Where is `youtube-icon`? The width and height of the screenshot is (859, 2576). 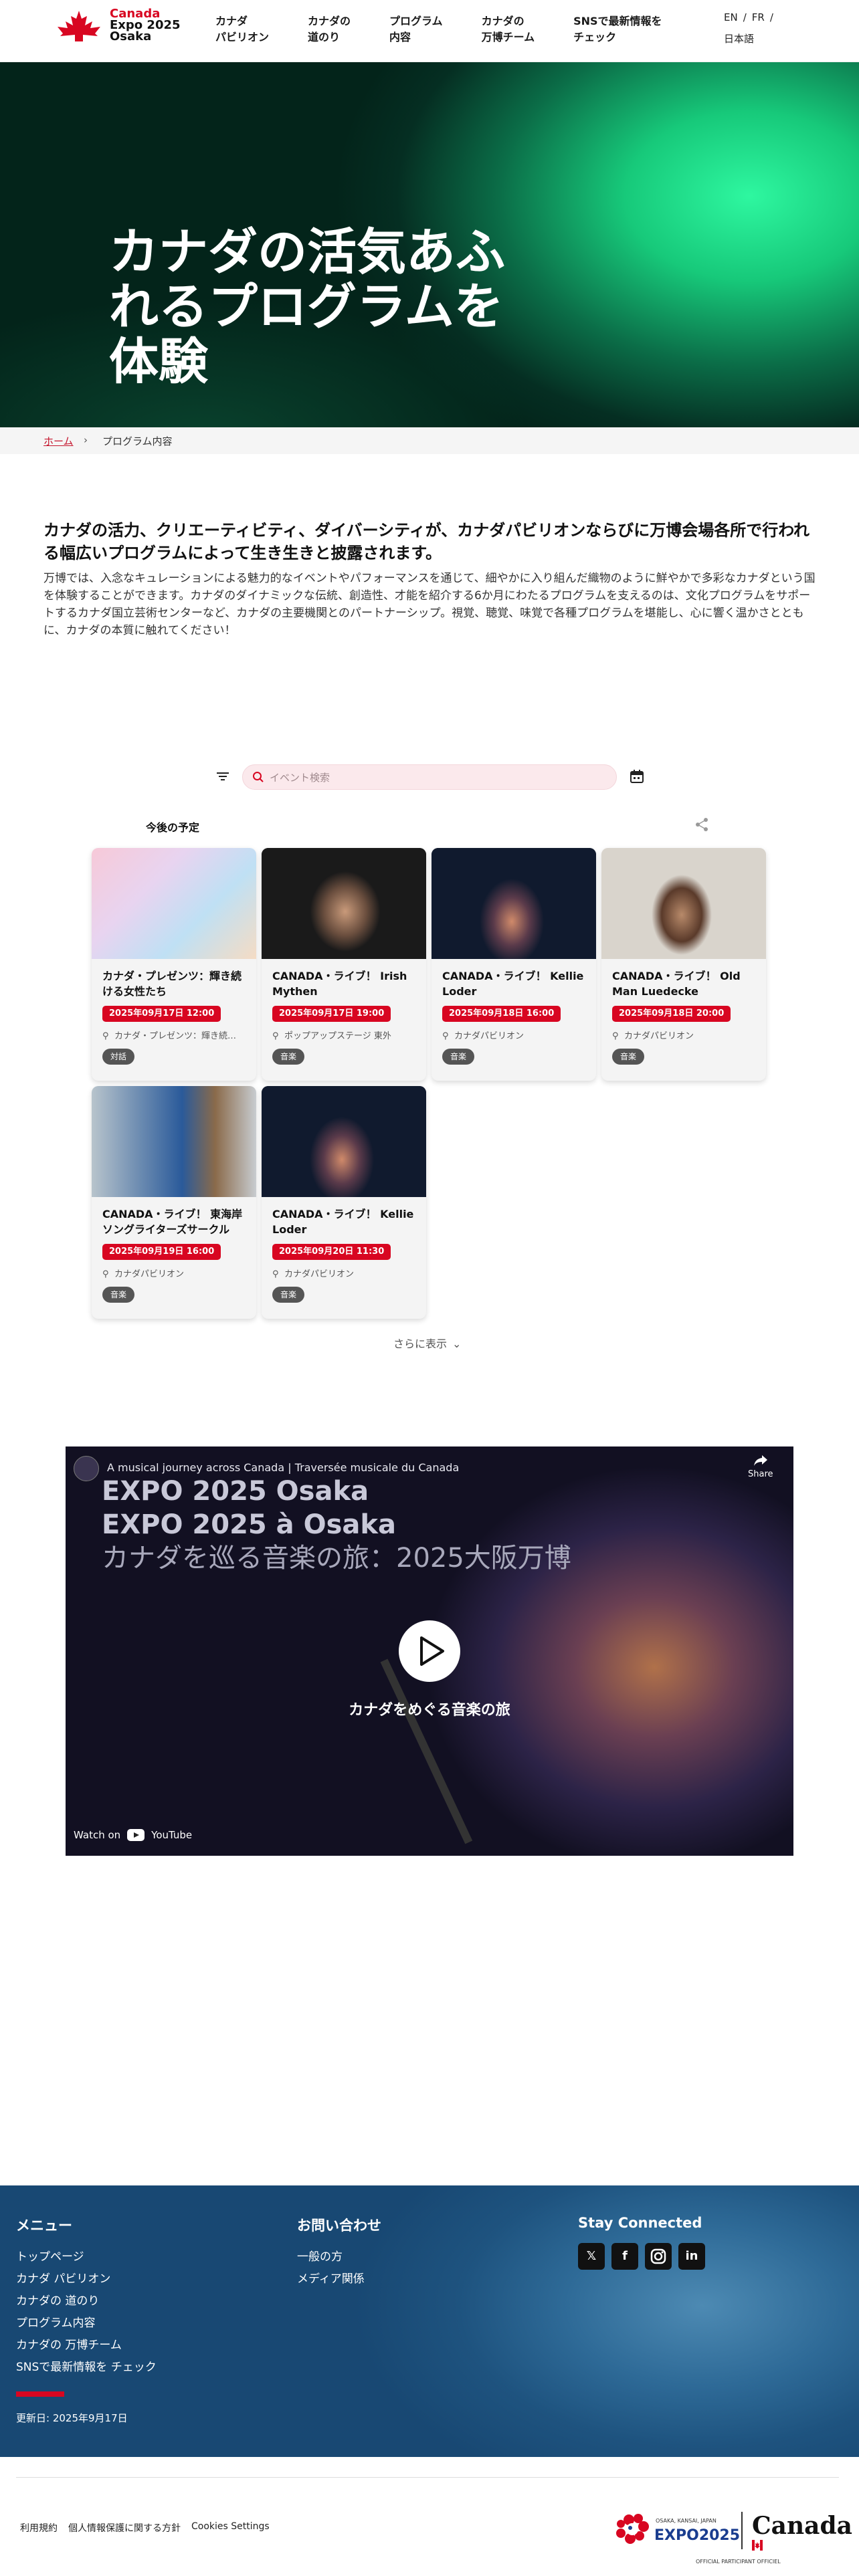 youtube-icon is located at coordinates (136, 1835).